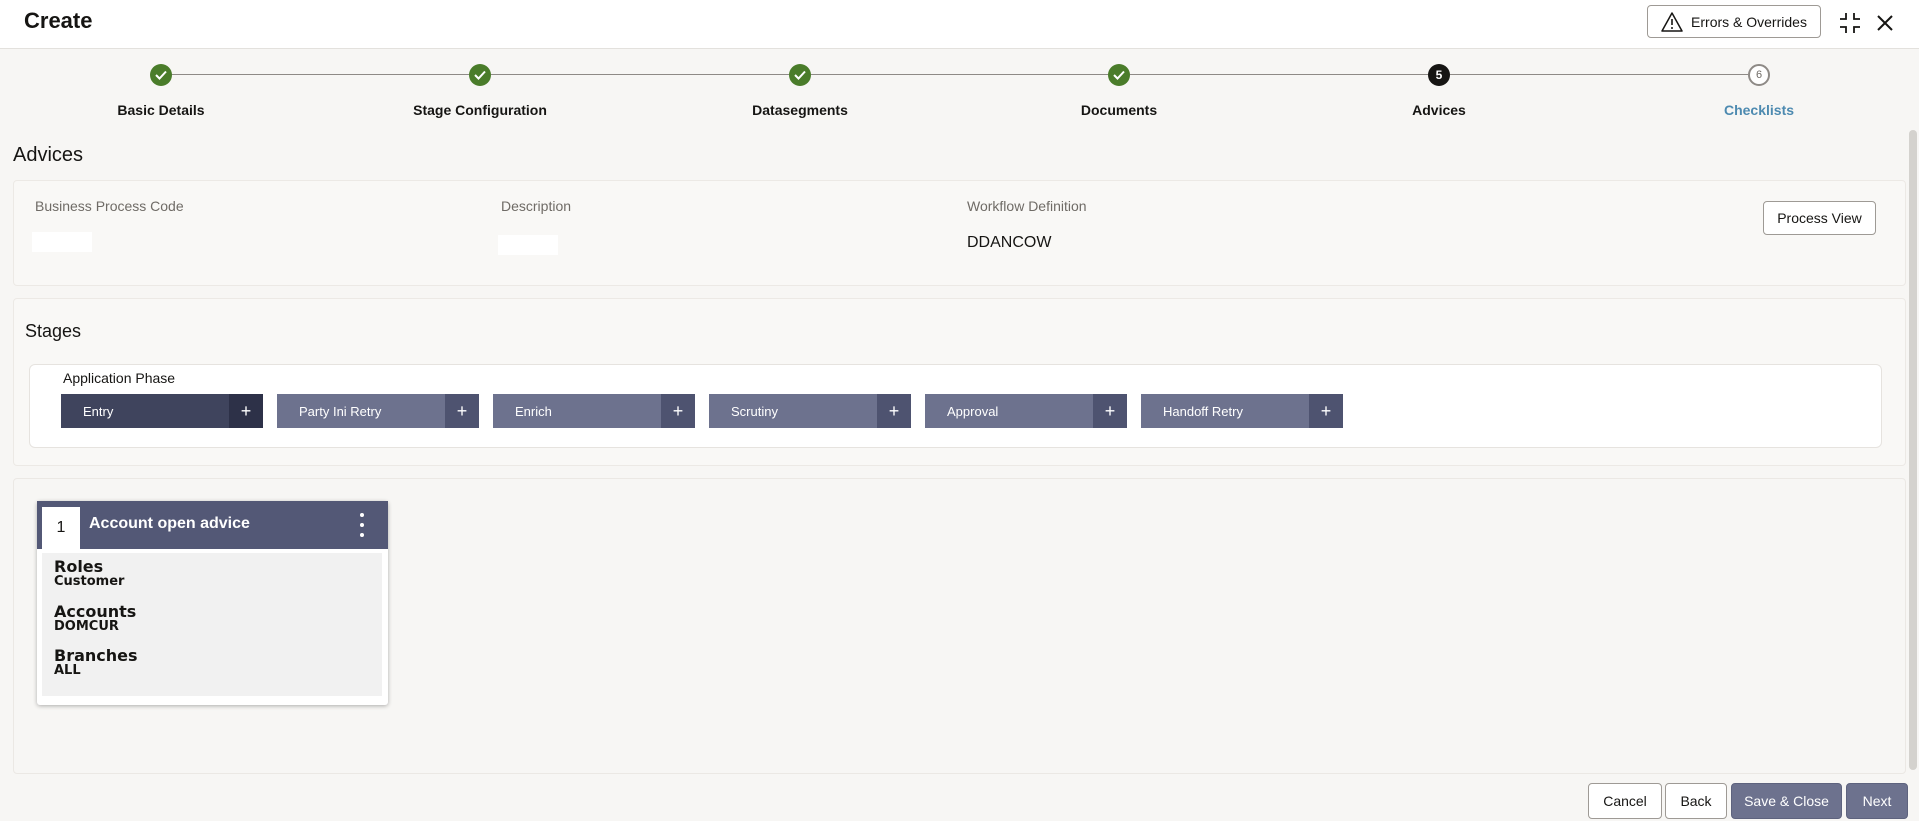 The image size is (1919, 821). Describe the element at coordinates (1749, 21) in the screenshot. I see `errors-overrides-label: Errors & Overrides` at that location.